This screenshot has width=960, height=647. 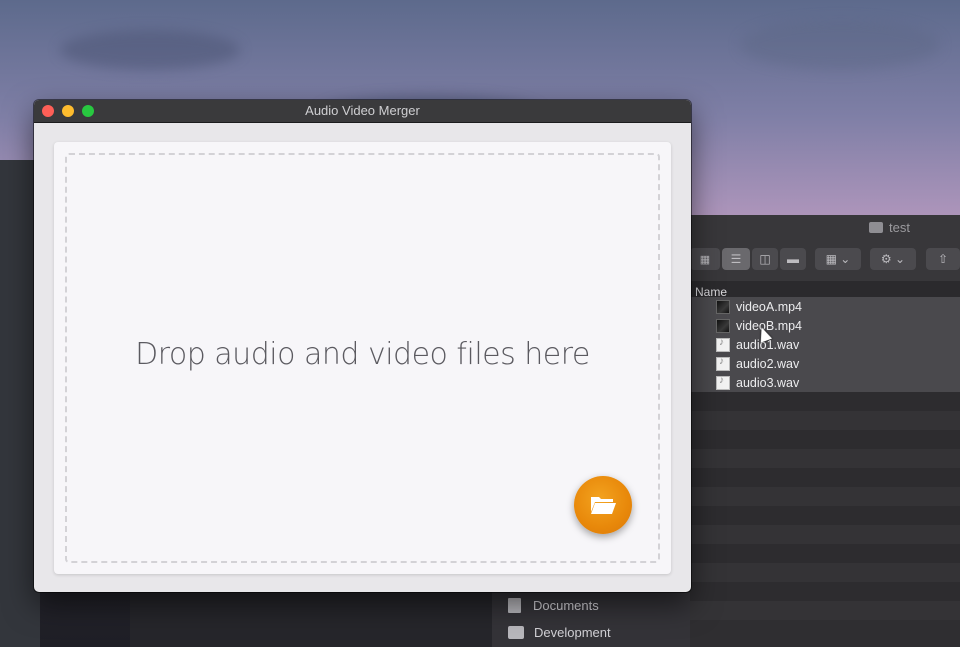 I want to click on file-name: audio3.wav, so click(x=768, y=382).